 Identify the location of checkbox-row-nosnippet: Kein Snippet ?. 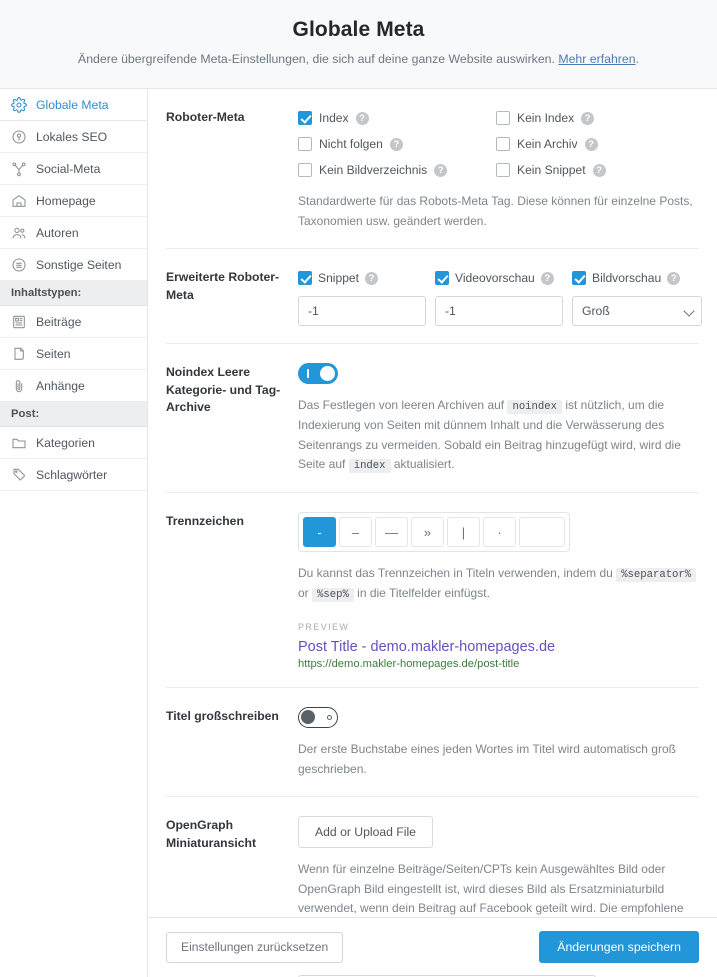
(595, 170).